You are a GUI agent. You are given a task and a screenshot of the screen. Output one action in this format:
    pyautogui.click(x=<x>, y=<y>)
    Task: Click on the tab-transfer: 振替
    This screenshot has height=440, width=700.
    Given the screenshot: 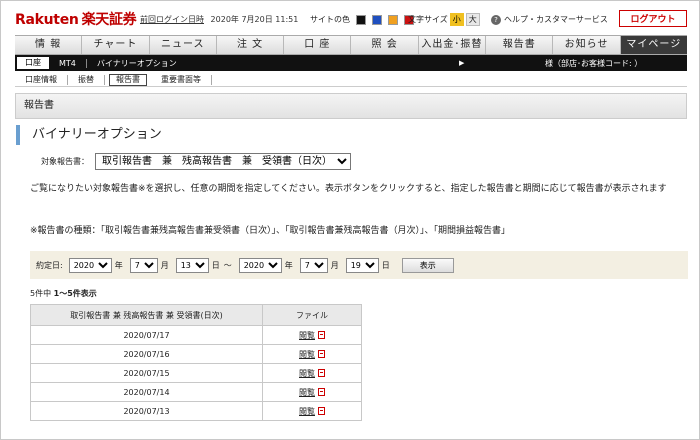 What is the action you would take?
    pyautogui.click(x=86, y=79)
    